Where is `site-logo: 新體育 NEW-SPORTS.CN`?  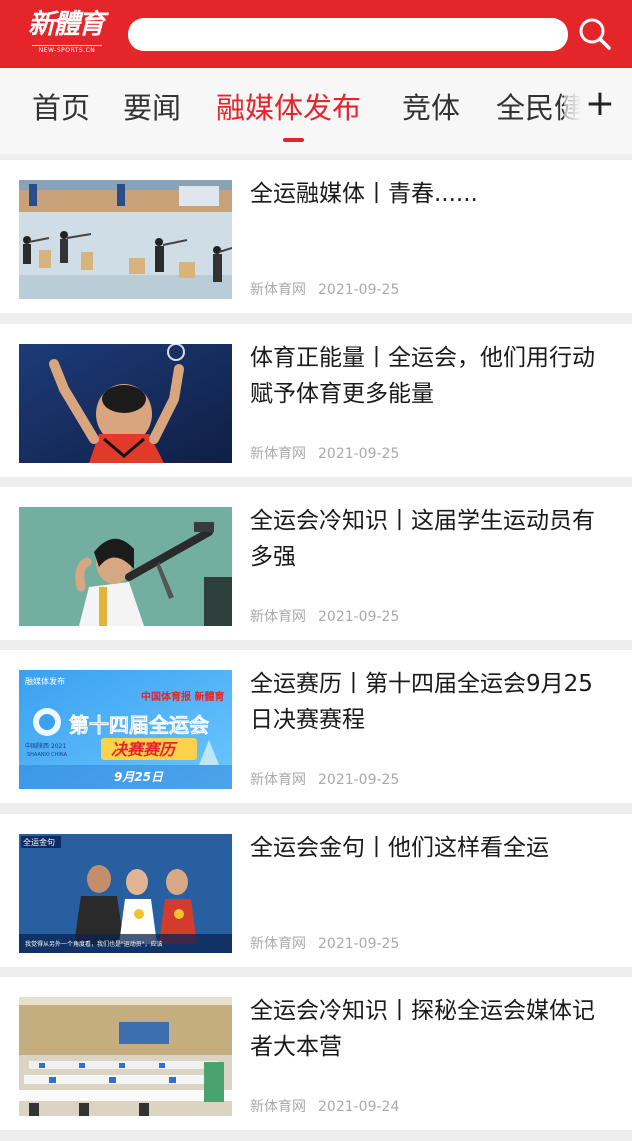 site-logo: 新體育 NEW-SPORTS.CN is located at coordinates (66, 33).